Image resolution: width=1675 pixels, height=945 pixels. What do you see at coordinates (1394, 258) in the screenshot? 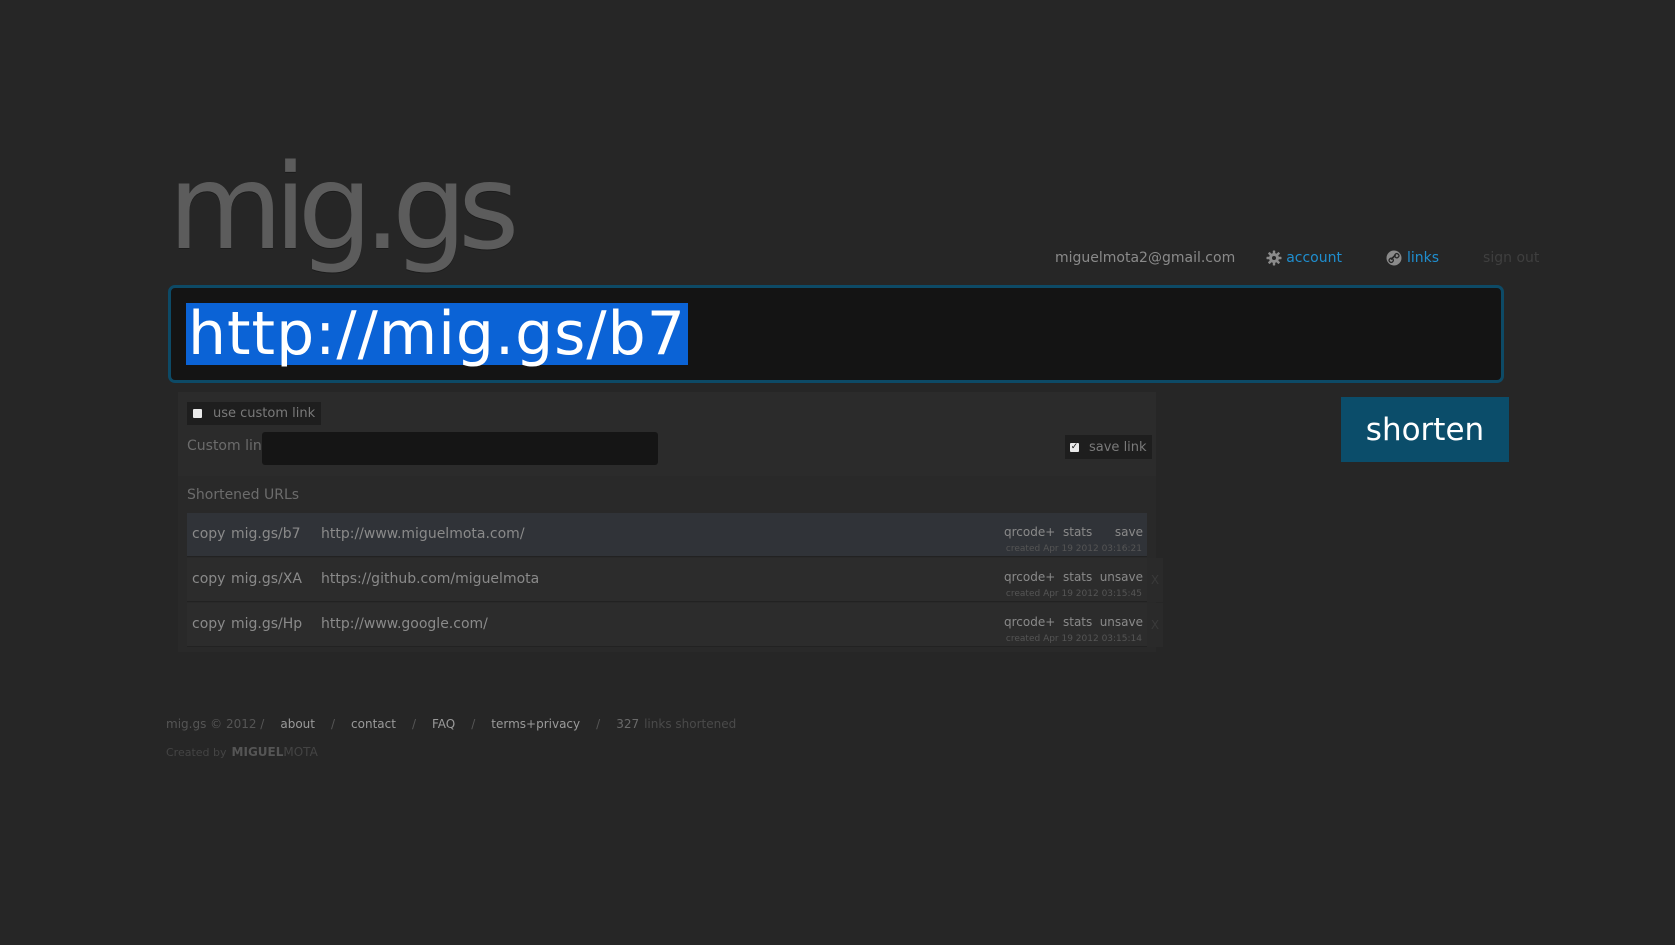
I see `link-icon` at bounding box center [1394, 258].